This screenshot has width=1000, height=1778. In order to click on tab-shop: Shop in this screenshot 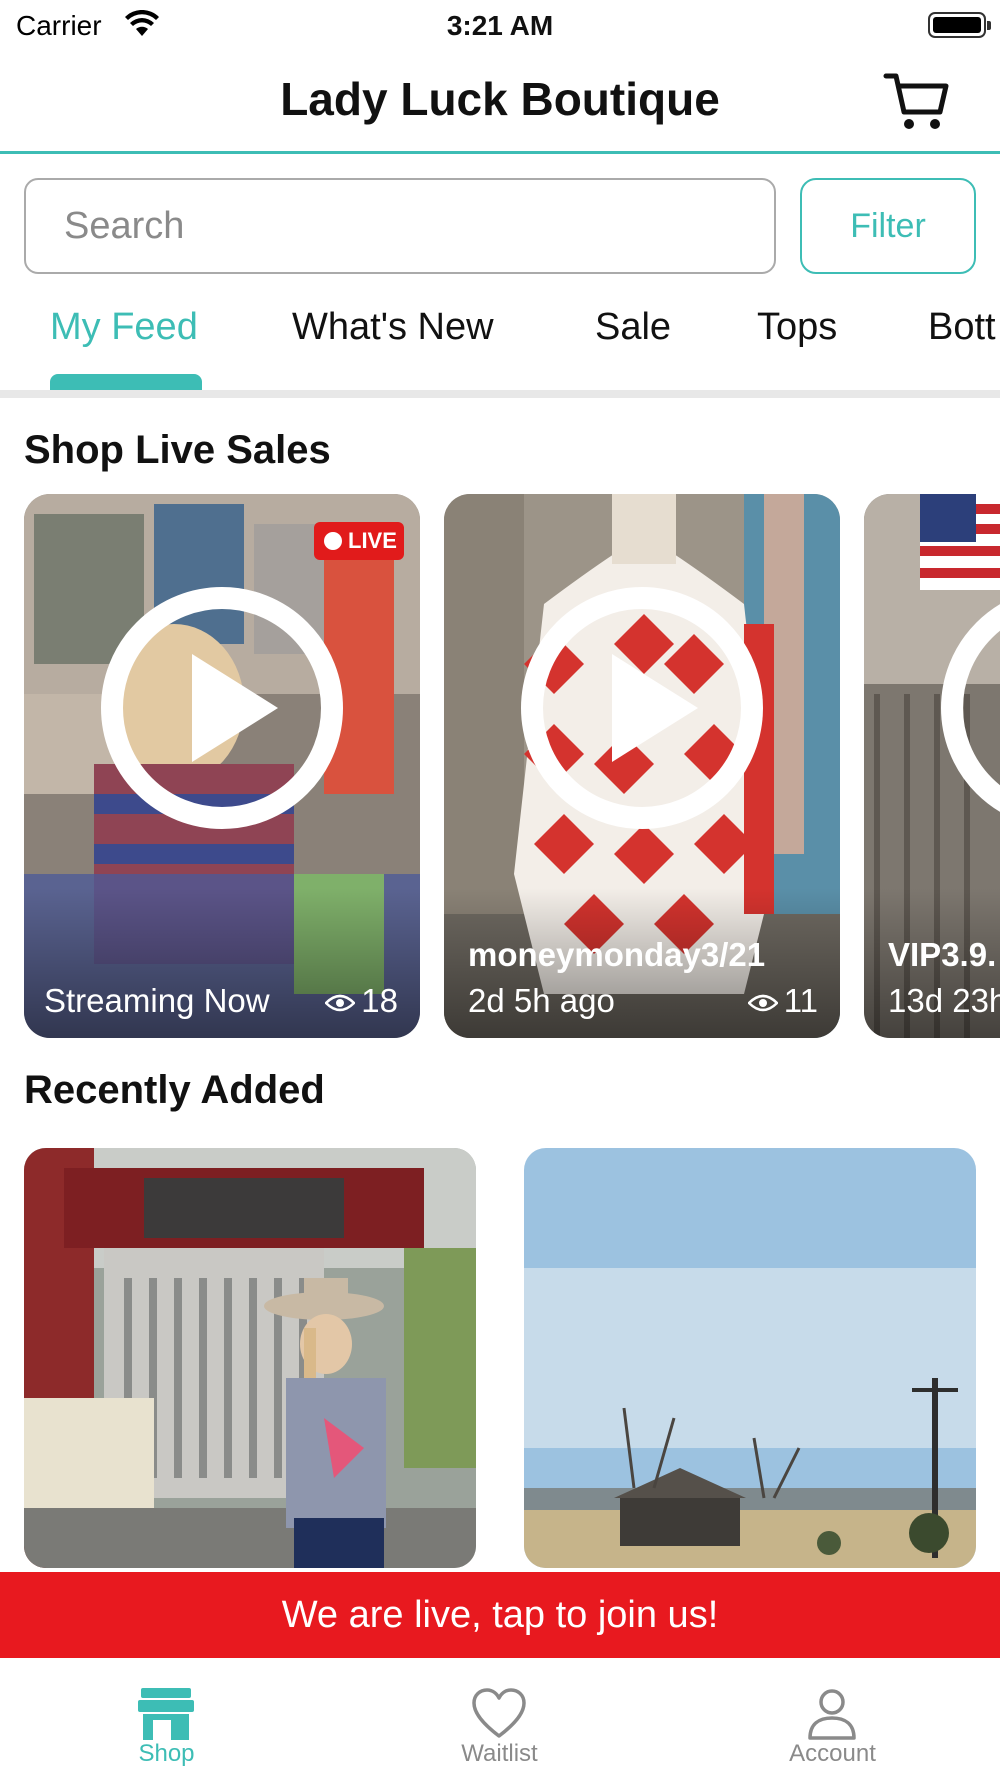, I will do `click(166, 1718)`.